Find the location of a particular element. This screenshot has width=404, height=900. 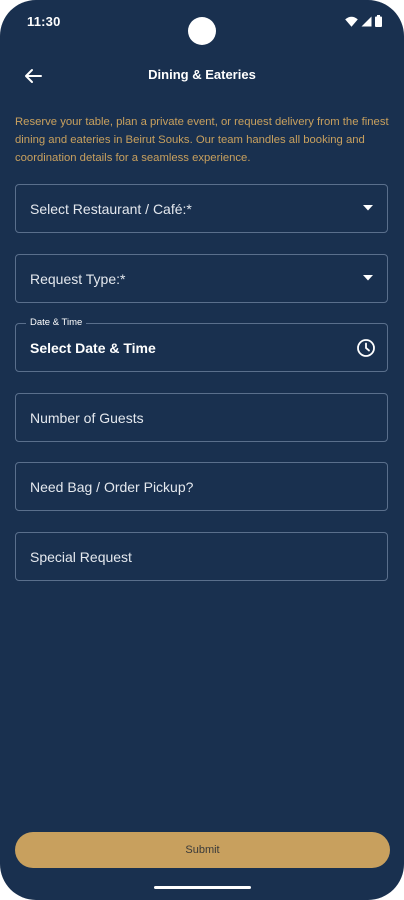

page-title: Dining & Eateries is located at coordinates (202, 74).